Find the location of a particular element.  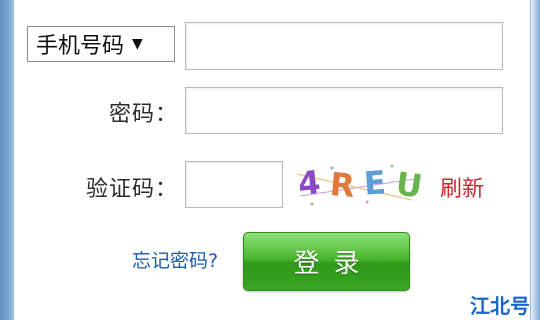

login-button: 登录 is located at coordinates (326, 261).